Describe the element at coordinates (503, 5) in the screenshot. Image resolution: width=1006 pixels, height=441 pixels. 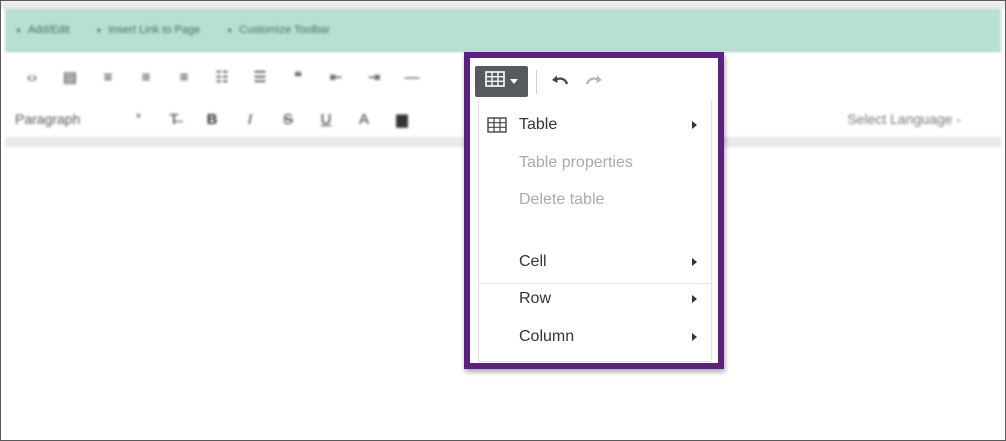
I see `top-strip` at that location.